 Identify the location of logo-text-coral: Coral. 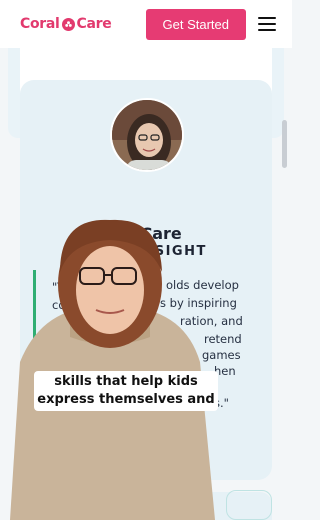
(40, 24).